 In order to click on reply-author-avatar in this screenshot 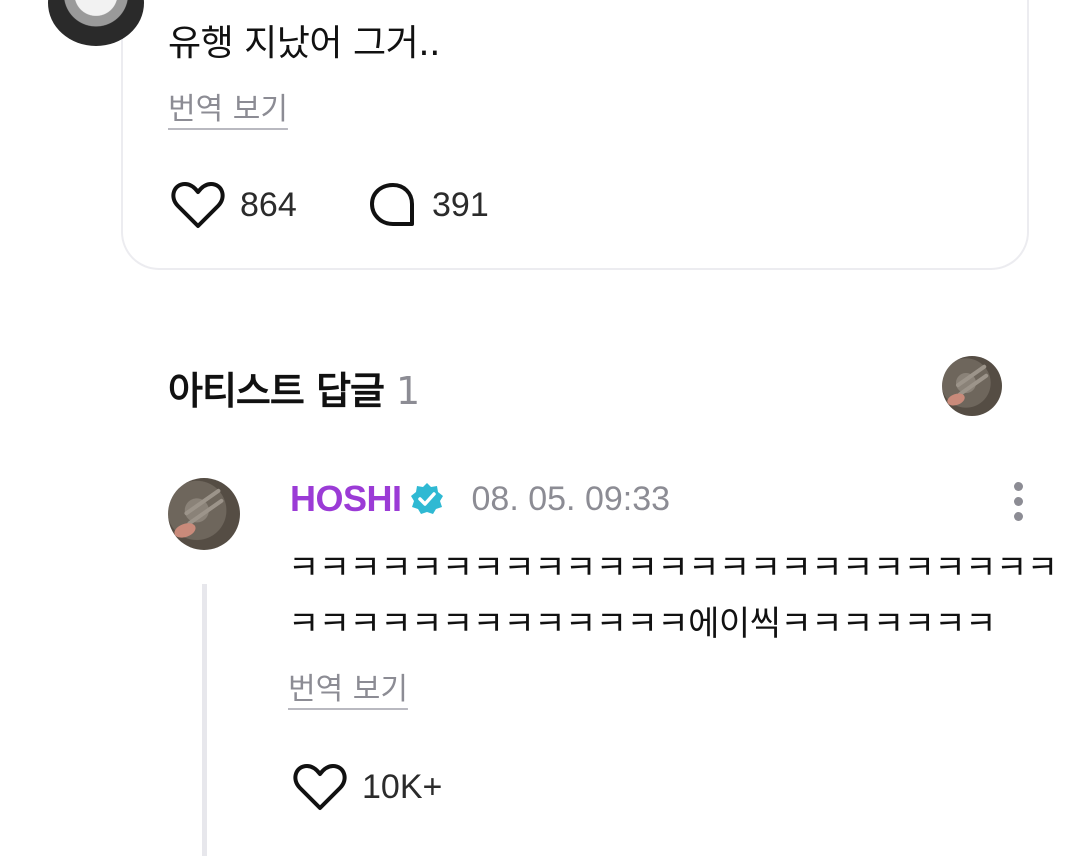, I will do `click(204, 514)`.